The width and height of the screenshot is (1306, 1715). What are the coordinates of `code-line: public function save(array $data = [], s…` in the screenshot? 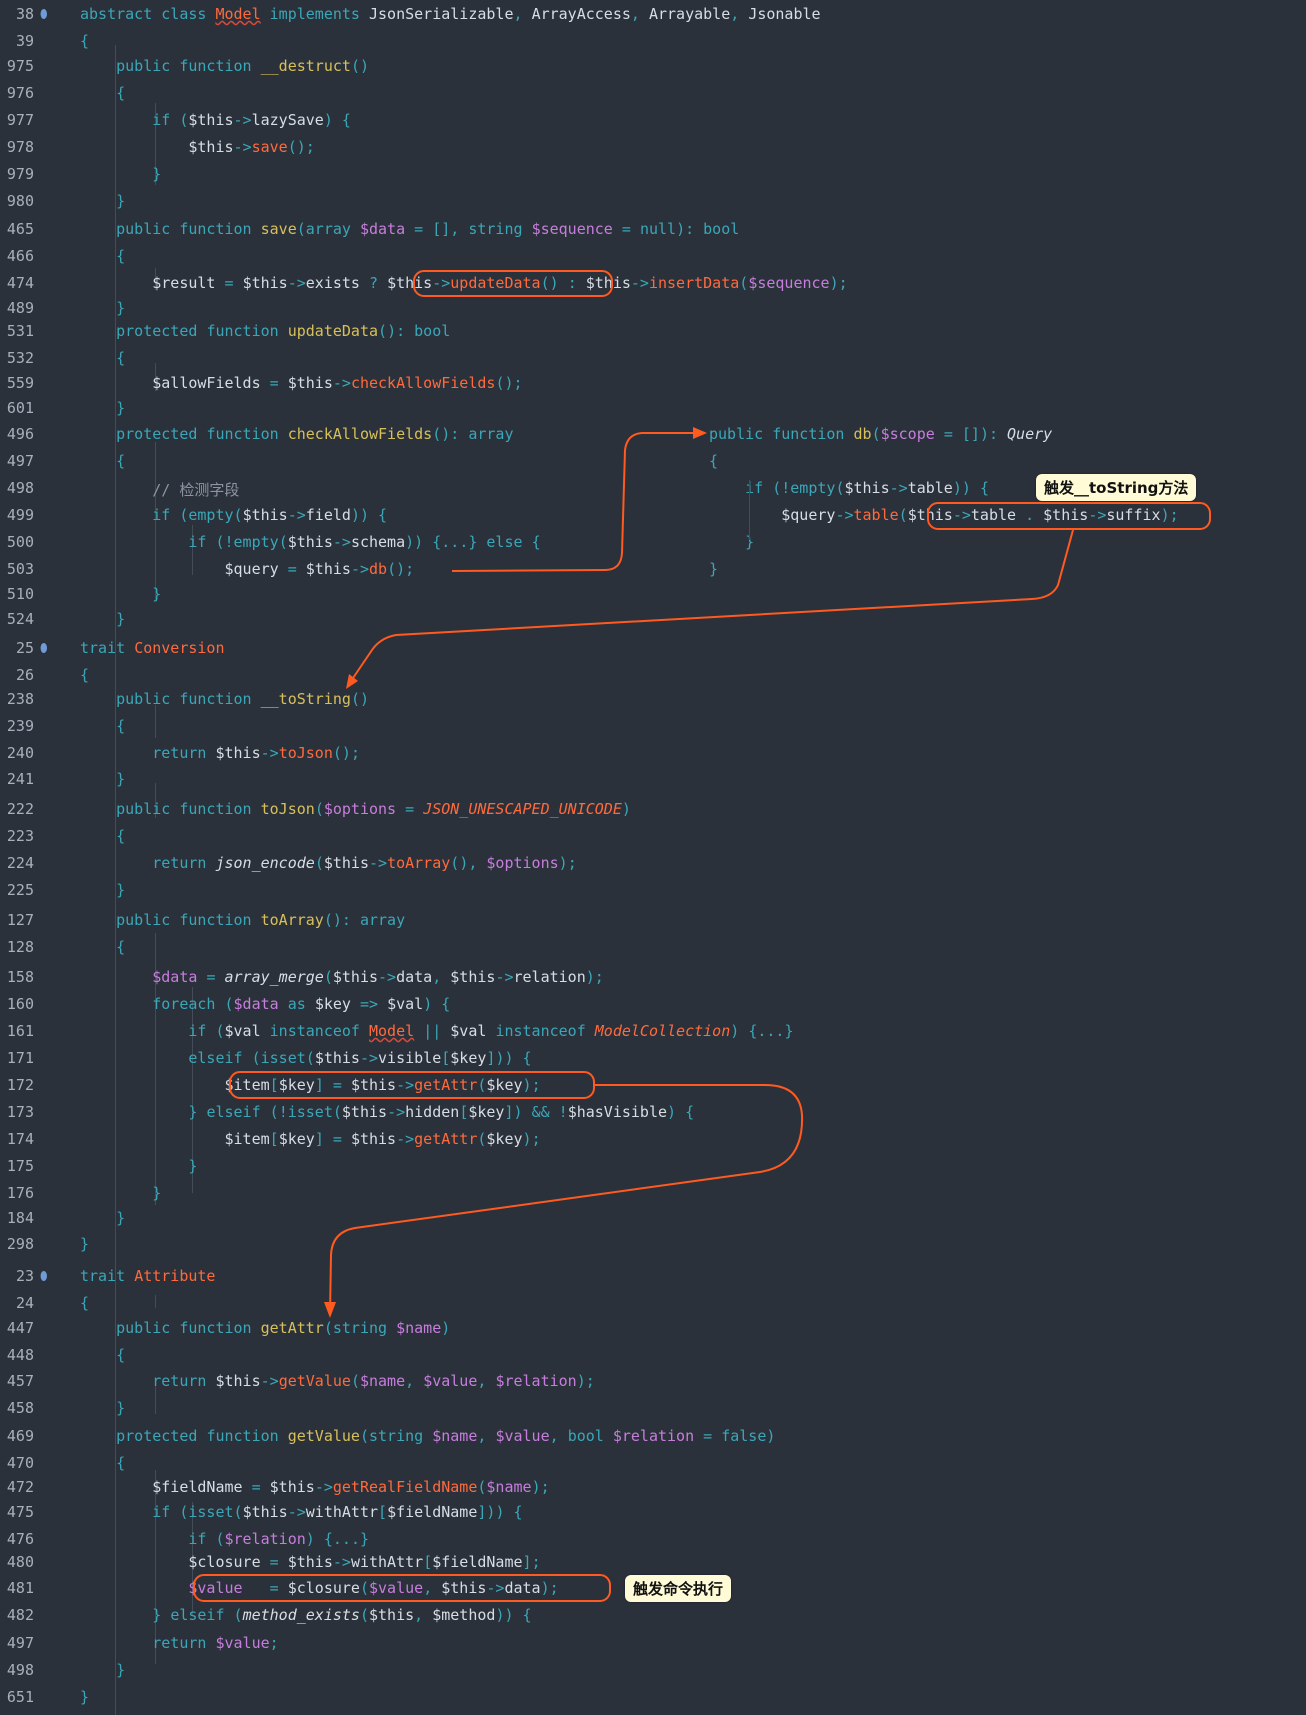 It's located at (409, 229).